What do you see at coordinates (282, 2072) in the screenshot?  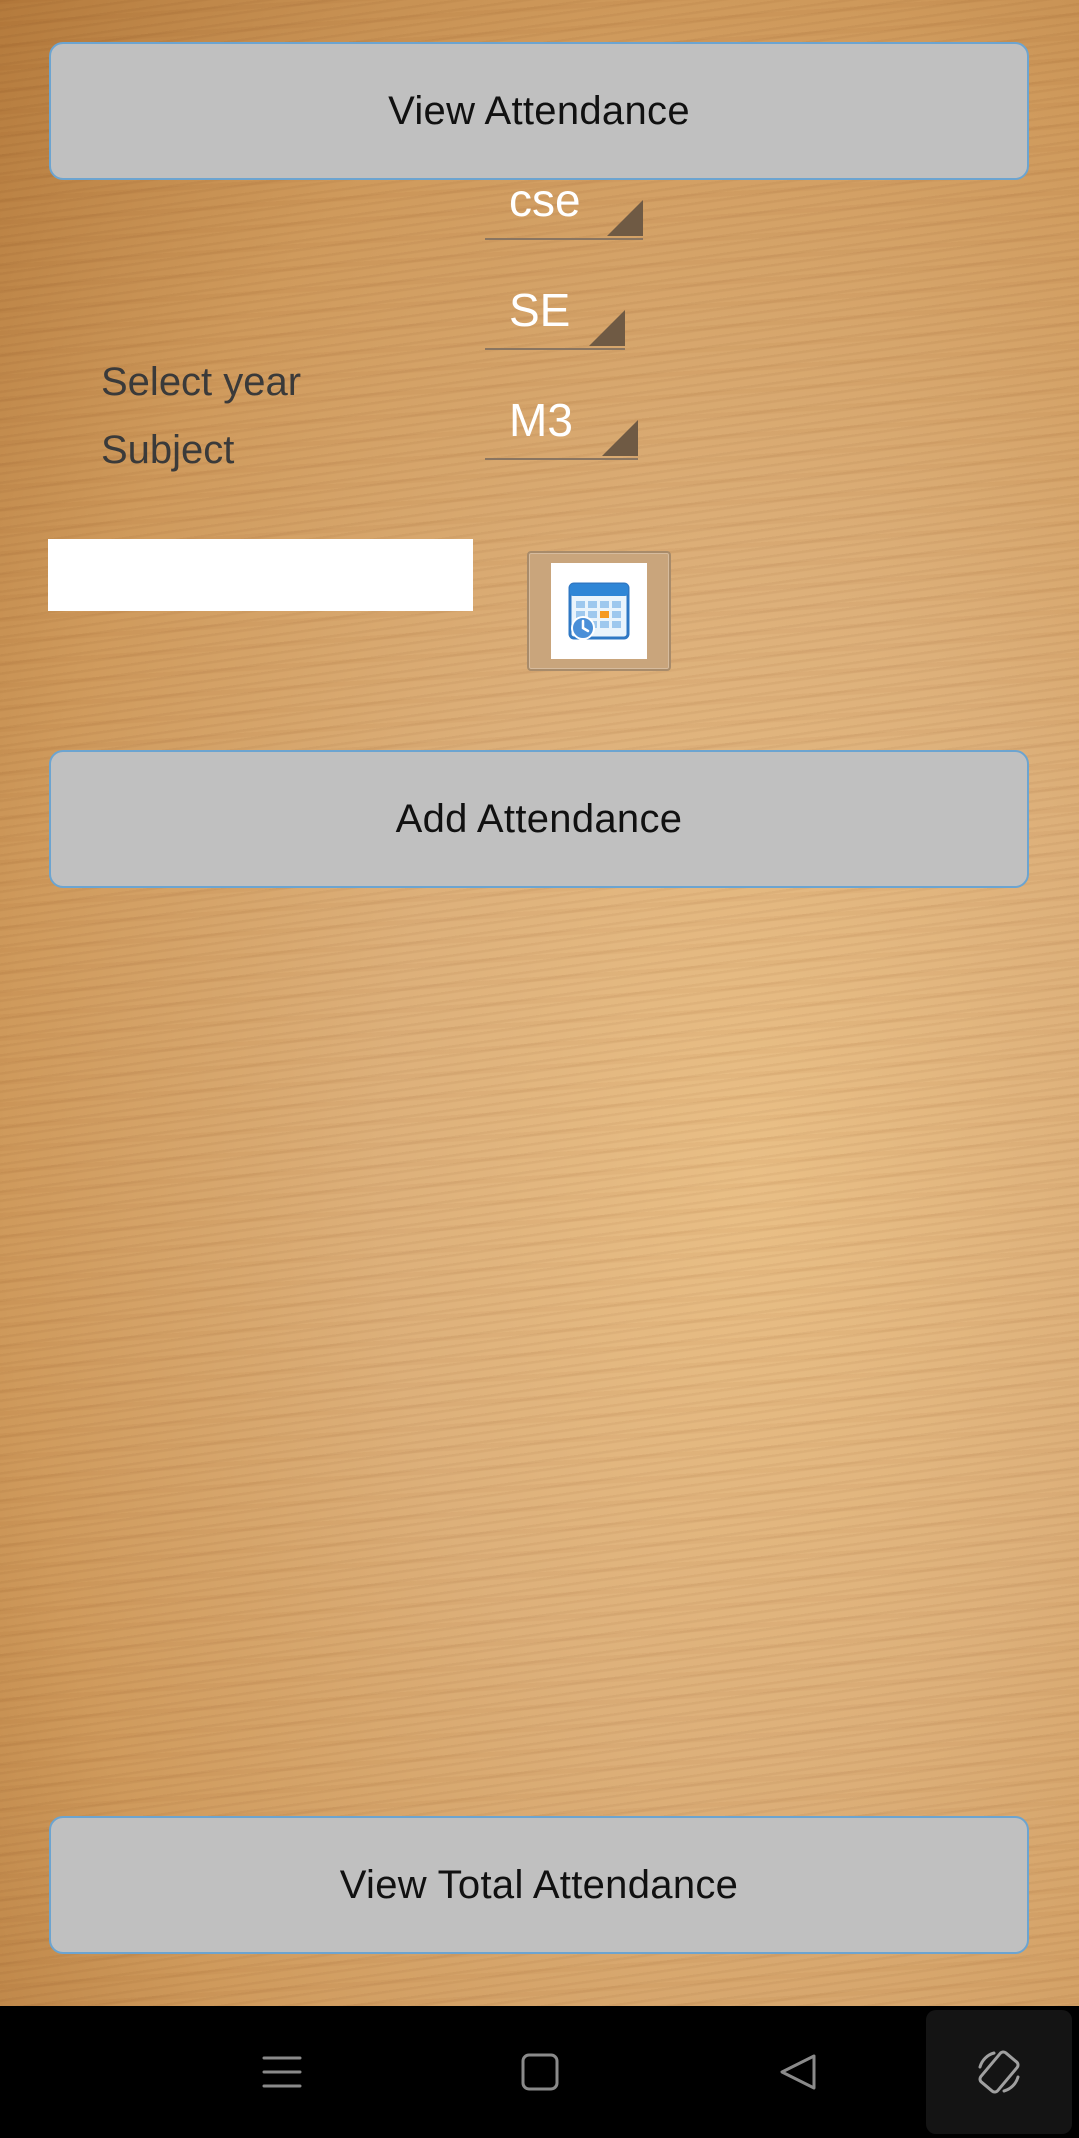 I see `menu-icon` at bounding box center [282, 2072].